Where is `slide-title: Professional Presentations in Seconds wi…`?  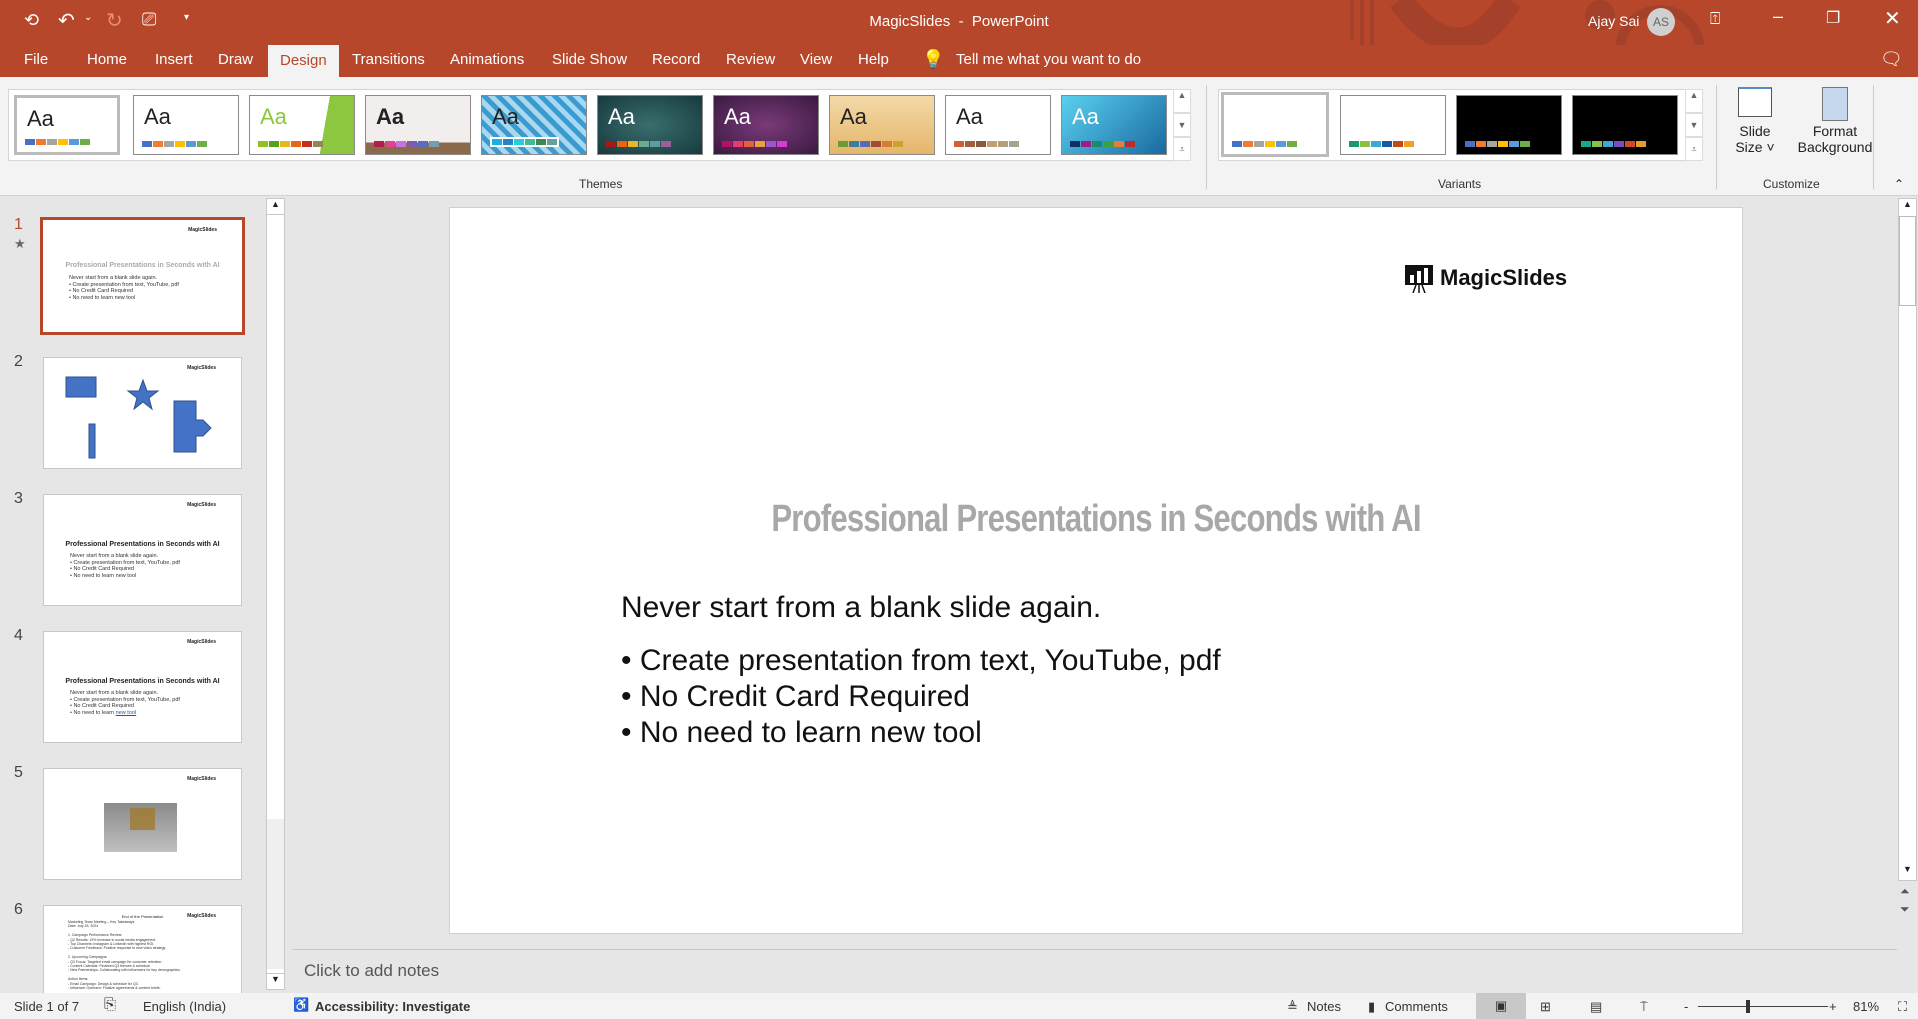 slide-title: Professional Presentations in Seconds wi… is located at coordinates (1095, 519).